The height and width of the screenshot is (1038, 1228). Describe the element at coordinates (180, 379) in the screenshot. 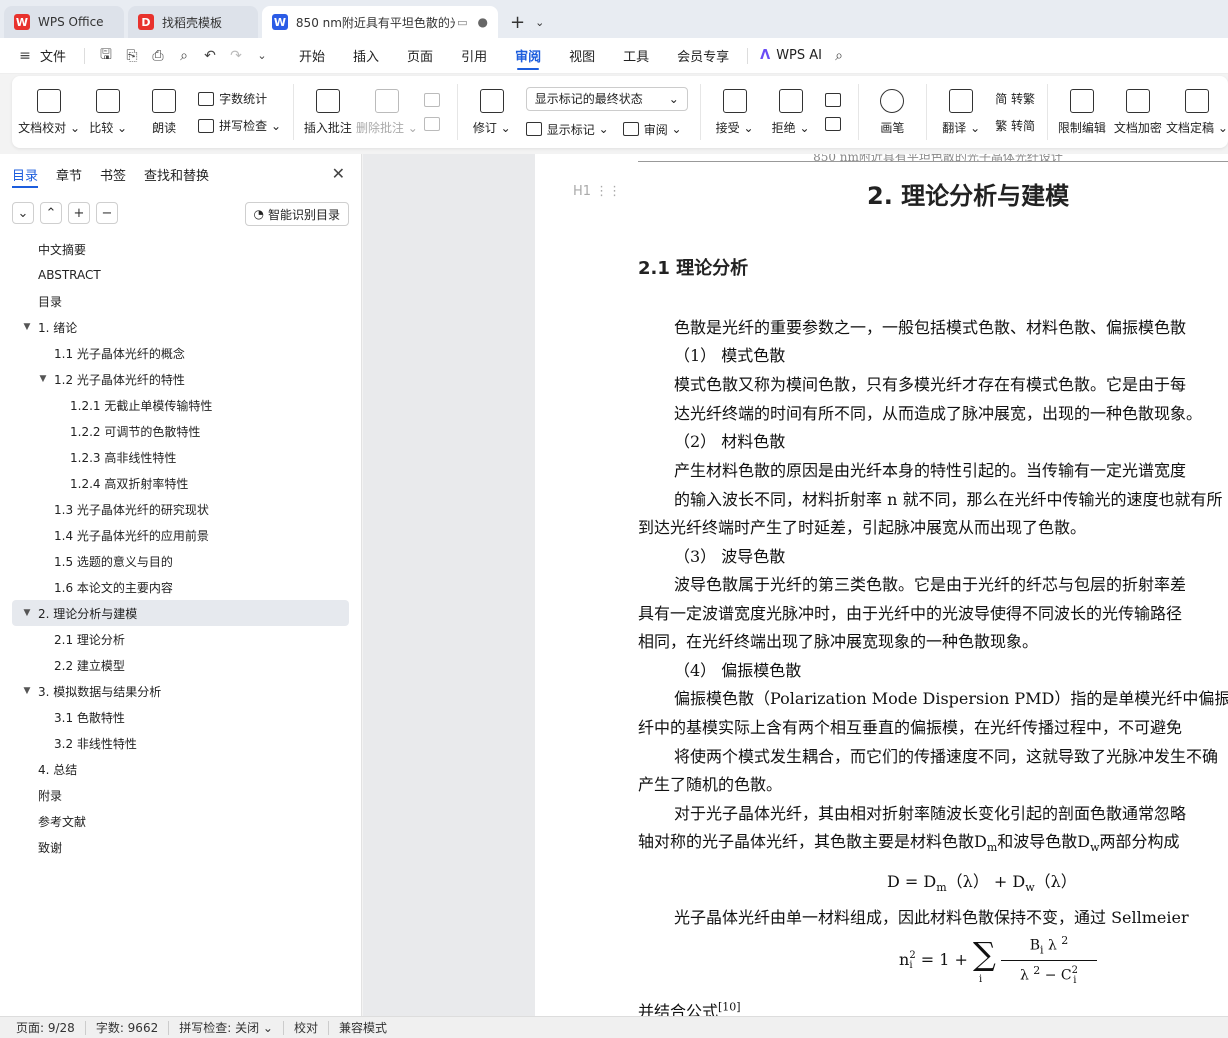

I see `toc-item: ▼ 1.2 光子晶体光纤的特性` at that location.